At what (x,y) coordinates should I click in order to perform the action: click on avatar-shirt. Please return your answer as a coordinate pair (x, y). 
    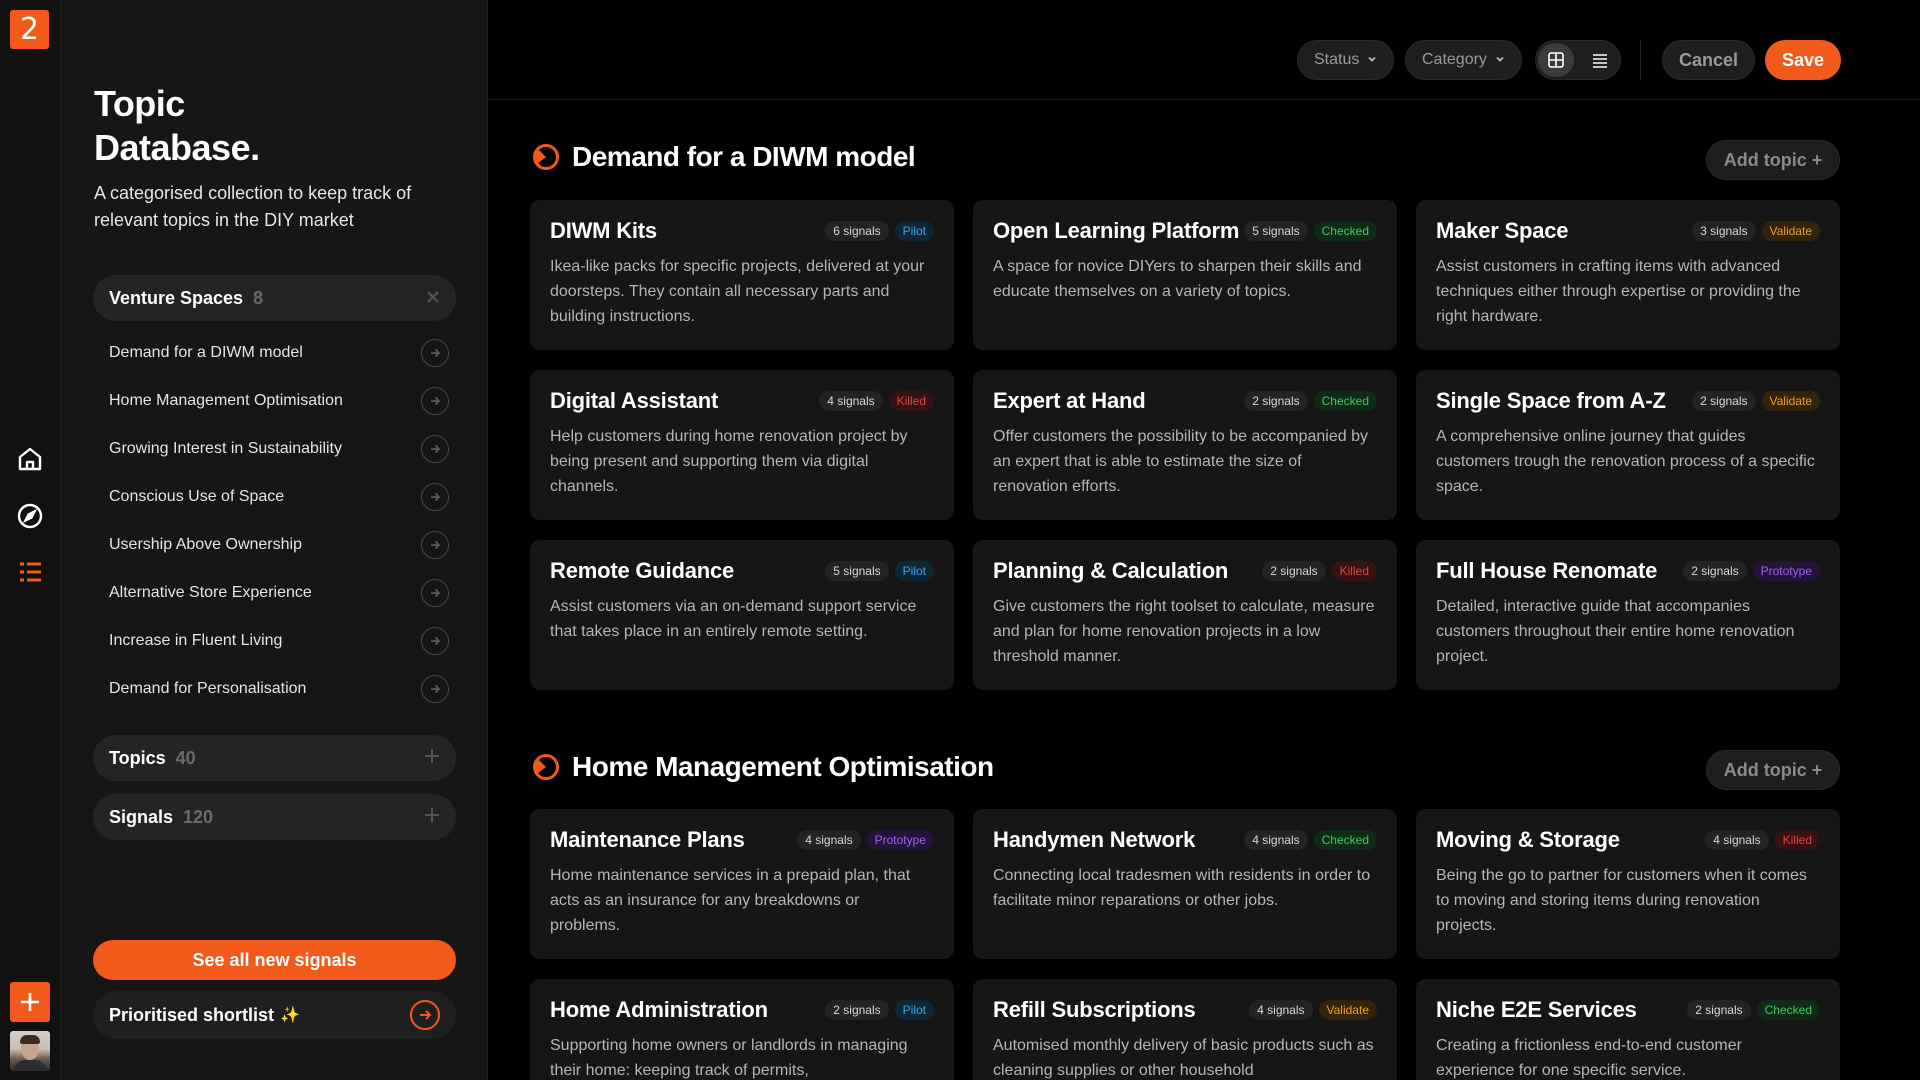
    Looking at the image, I should click on (30, 1065).